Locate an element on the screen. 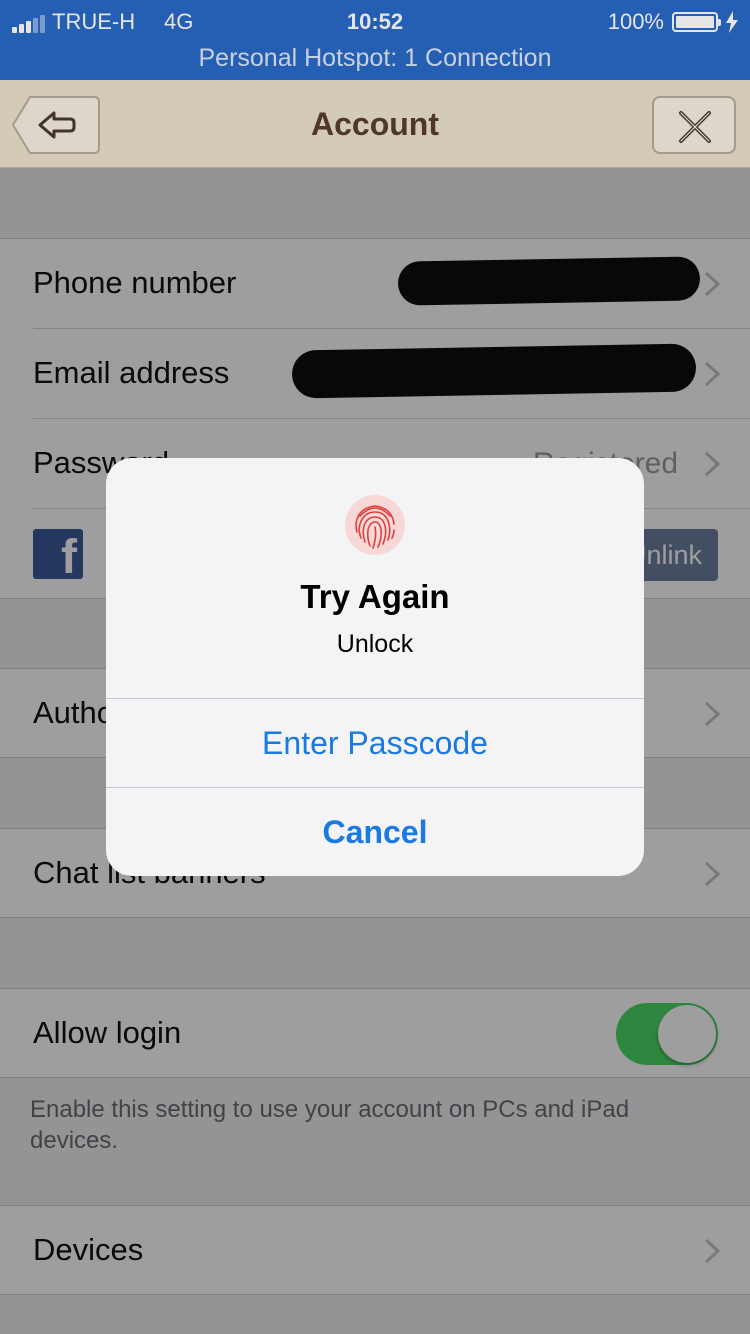 This screenshot has width=750, height=1334. dim-overlay-top is located at coordinates (375, 84).